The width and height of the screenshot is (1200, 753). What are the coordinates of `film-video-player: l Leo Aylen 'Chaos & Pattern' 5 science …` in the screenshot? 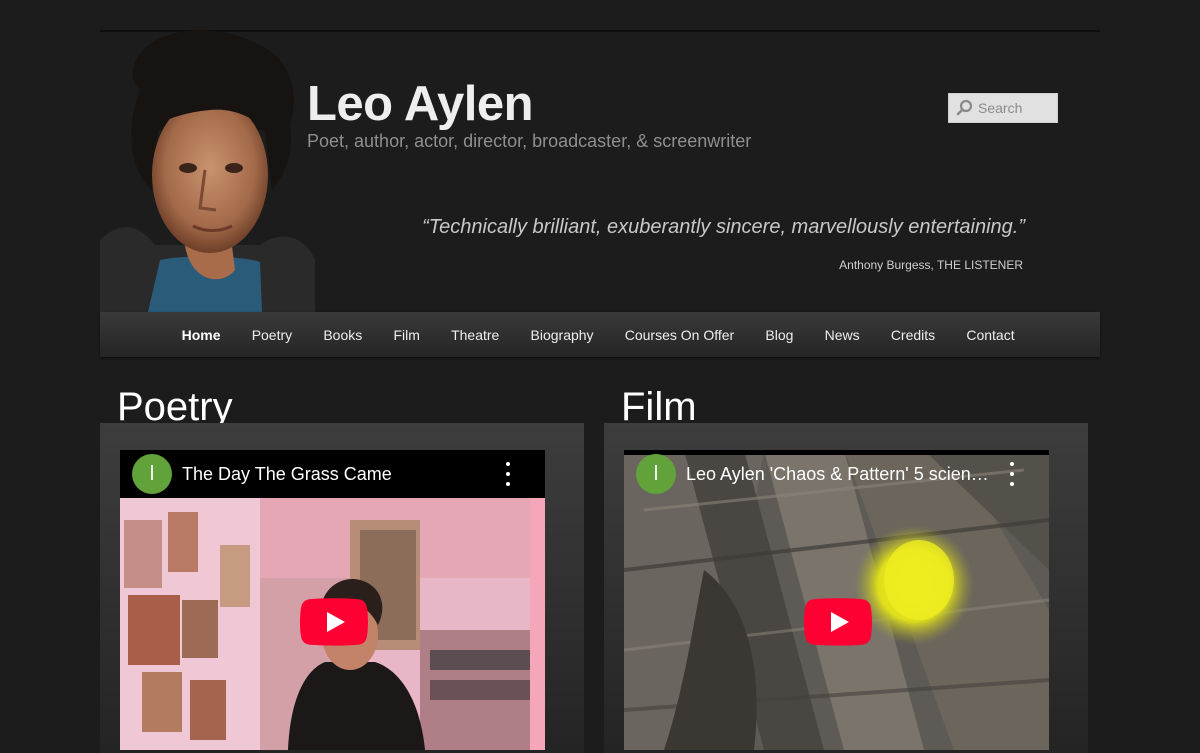 It's located at (836, 600).